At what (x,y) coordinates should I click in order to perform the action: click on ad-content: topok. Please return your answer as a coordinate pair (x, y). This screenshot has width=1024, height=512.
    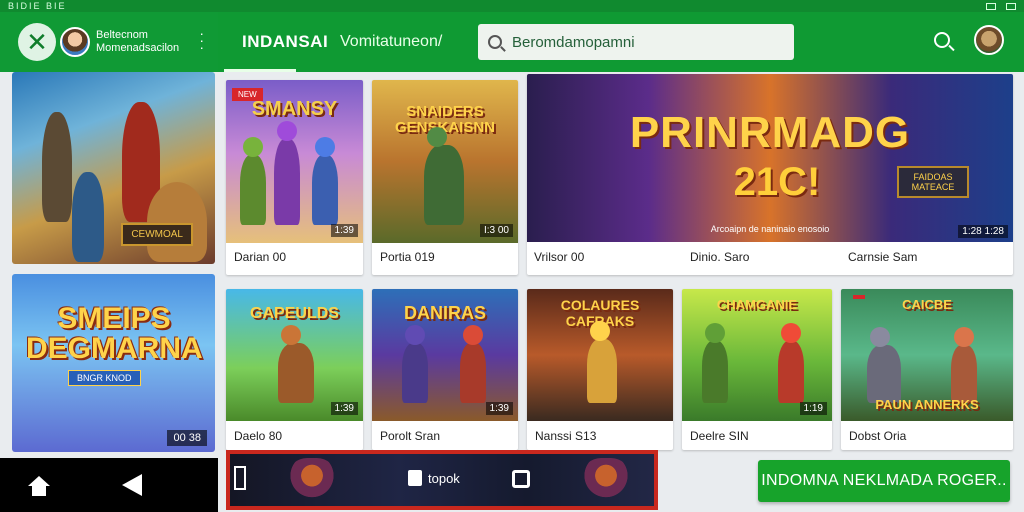
    Looking at the image, I should click on (442, 480).